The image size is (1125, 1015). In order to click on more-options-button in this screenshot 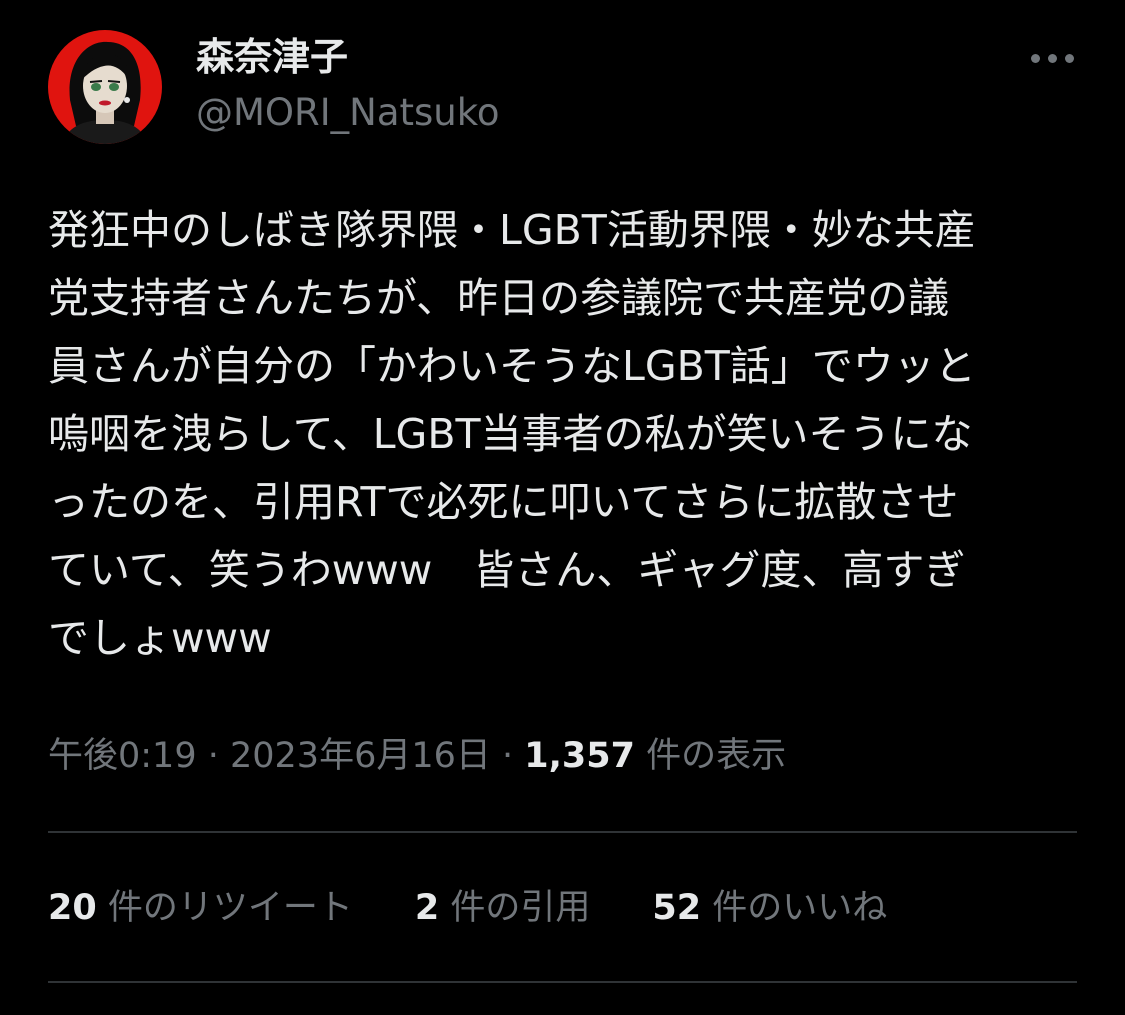, I will do `click(1052, 58)`.